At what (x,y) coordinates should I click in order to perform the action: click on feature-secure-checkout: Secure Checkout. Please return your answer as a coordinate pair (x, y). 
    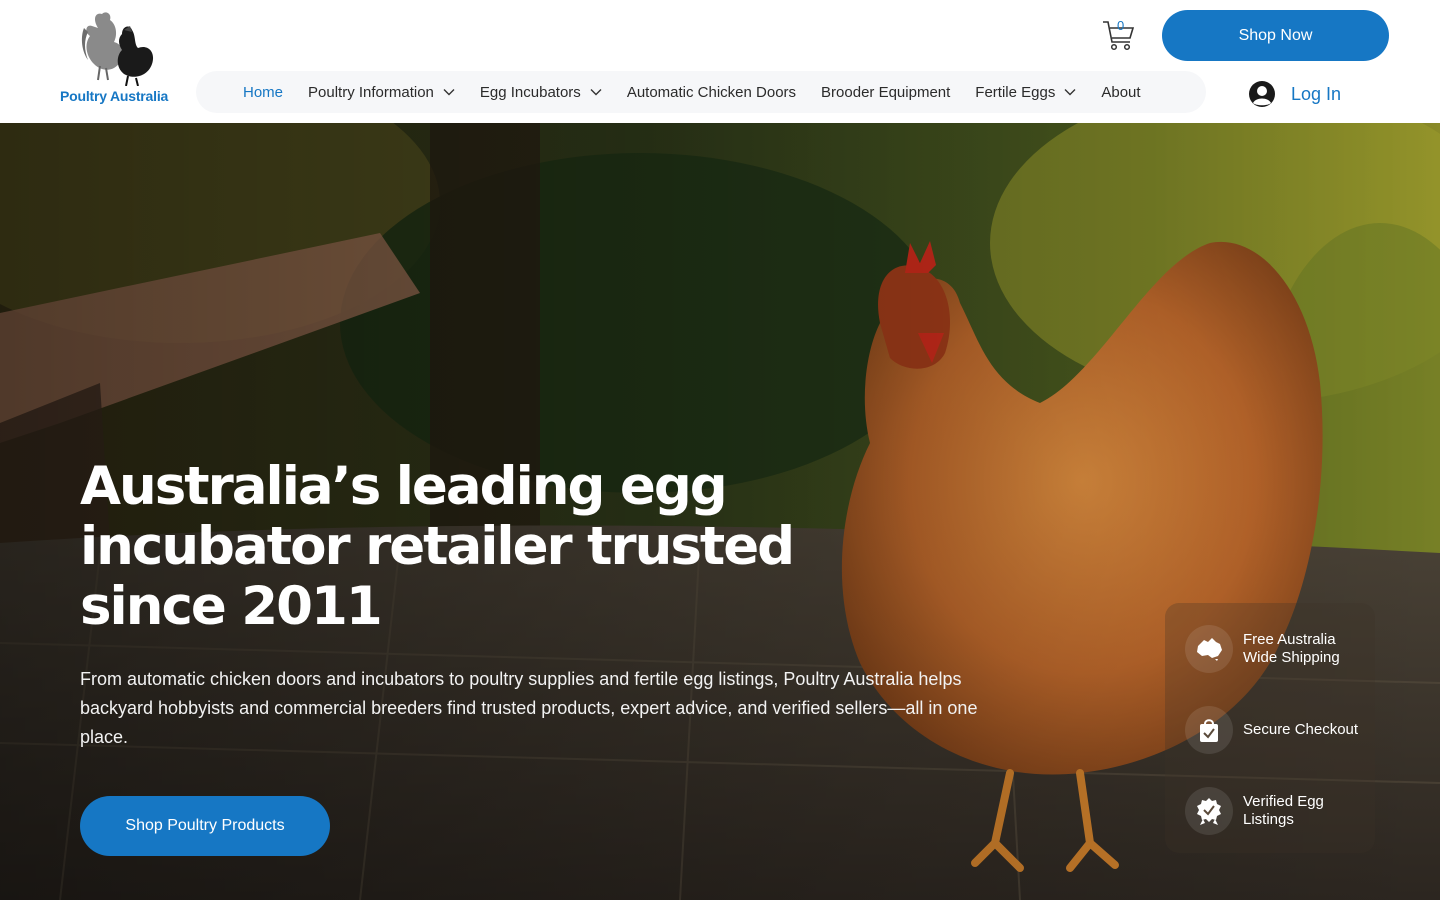
    Looking at the image, I should click on (1280, 730).